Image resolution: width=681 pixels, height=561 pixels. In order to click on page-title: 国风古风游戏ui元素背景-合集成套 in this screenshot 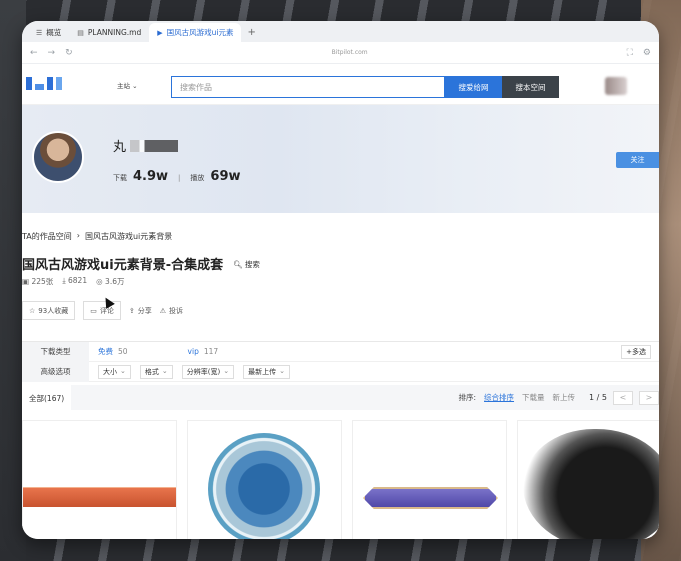, I will do `click(123, 265)`.